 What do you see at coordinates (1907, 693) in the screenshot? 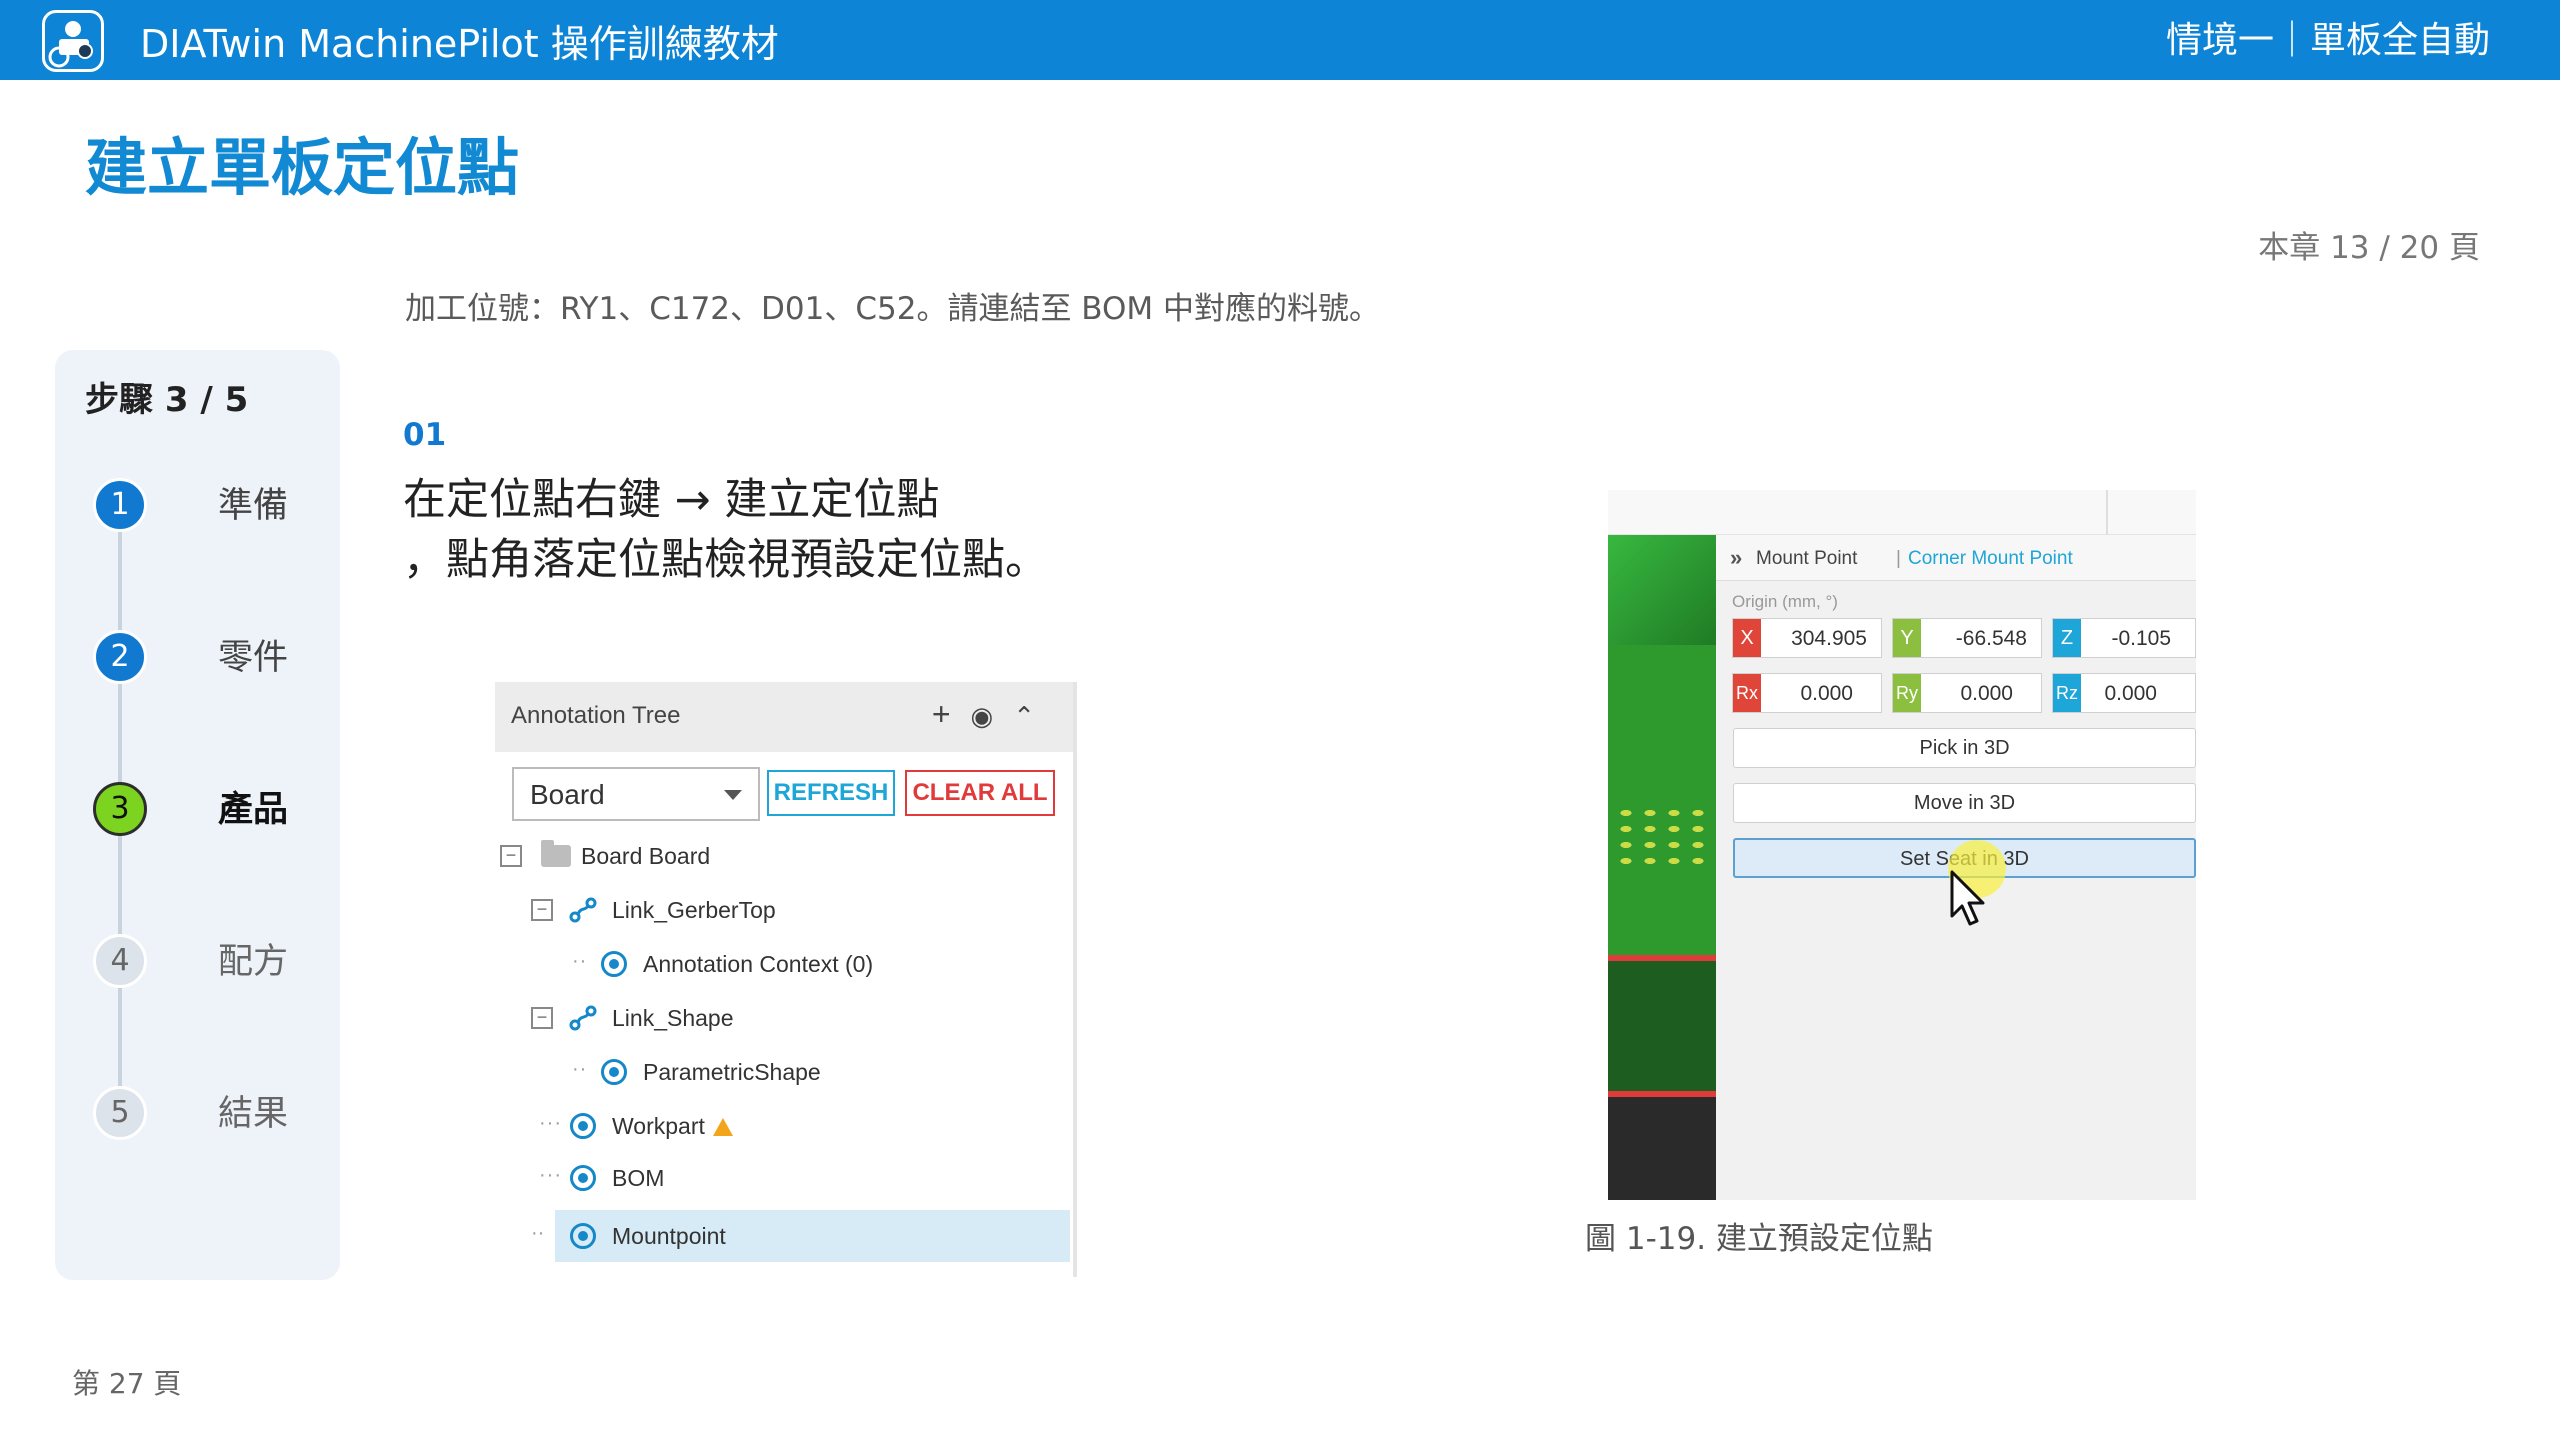
I see `ry-tag: Ry` at bounding box center [1907, 693].